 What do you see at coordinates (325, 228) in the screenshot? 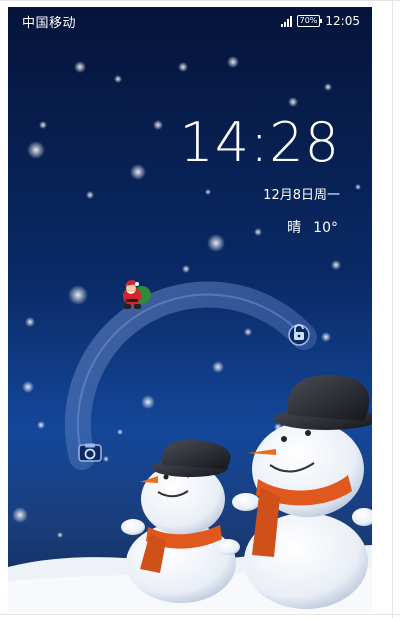
I see `temperature: 10°` at bounding box center [325, 228].